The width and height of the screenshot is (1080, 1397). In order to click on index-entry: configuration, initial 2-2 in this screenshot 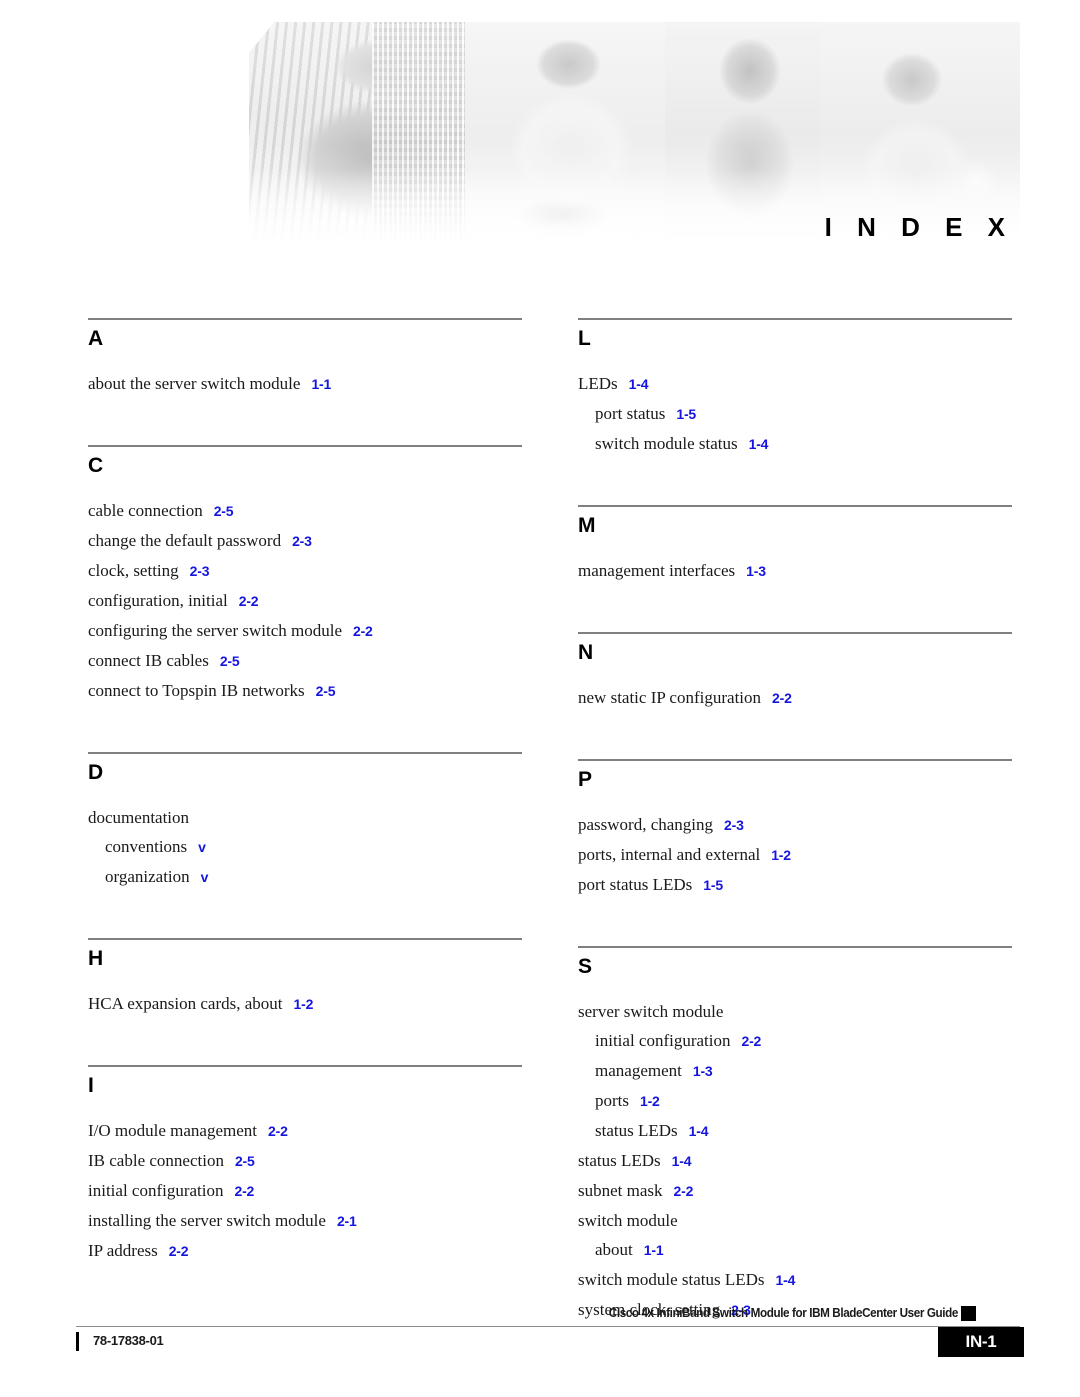, I will do `click(305, 601)`.